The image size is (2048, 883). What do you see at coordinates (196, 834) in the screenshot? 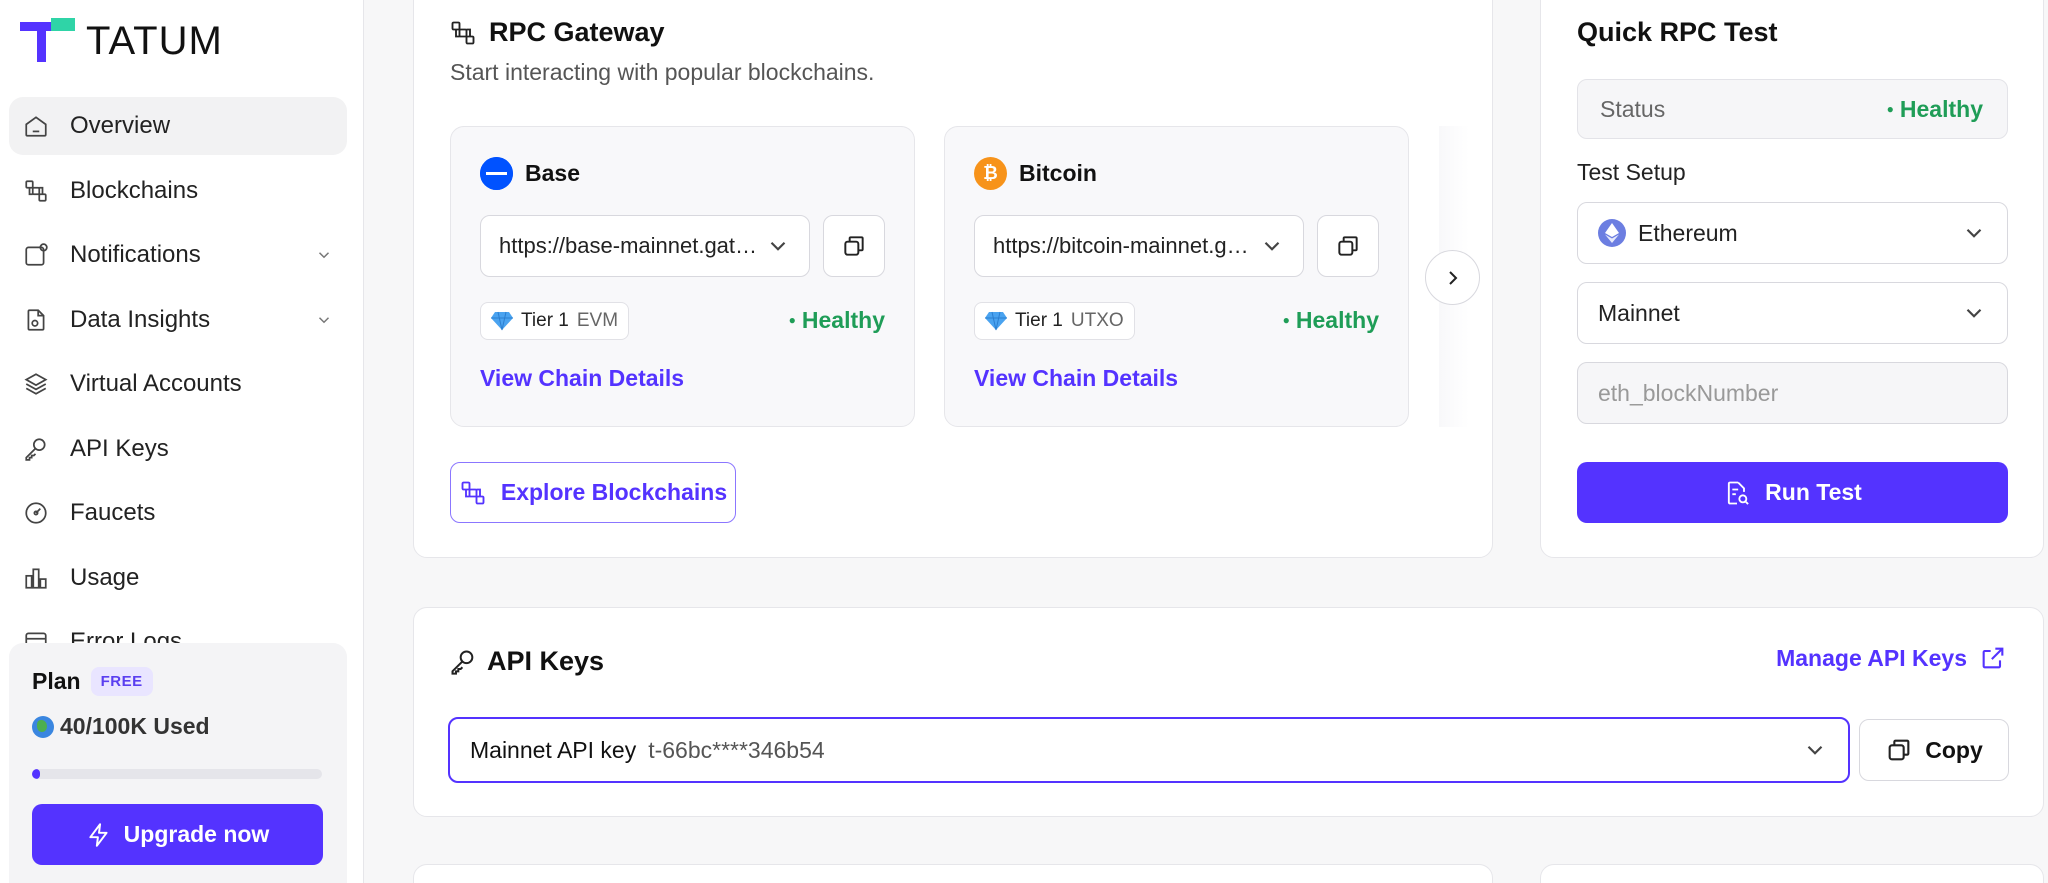
I see `upgrade-label: Upgrade now` at bounding box center [196, 834].